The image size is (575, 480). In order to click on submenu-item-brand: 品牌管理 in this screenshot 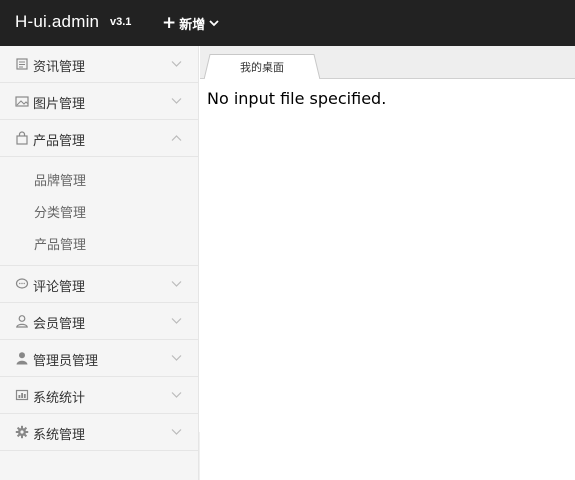, I will do `click(99, 179)`.